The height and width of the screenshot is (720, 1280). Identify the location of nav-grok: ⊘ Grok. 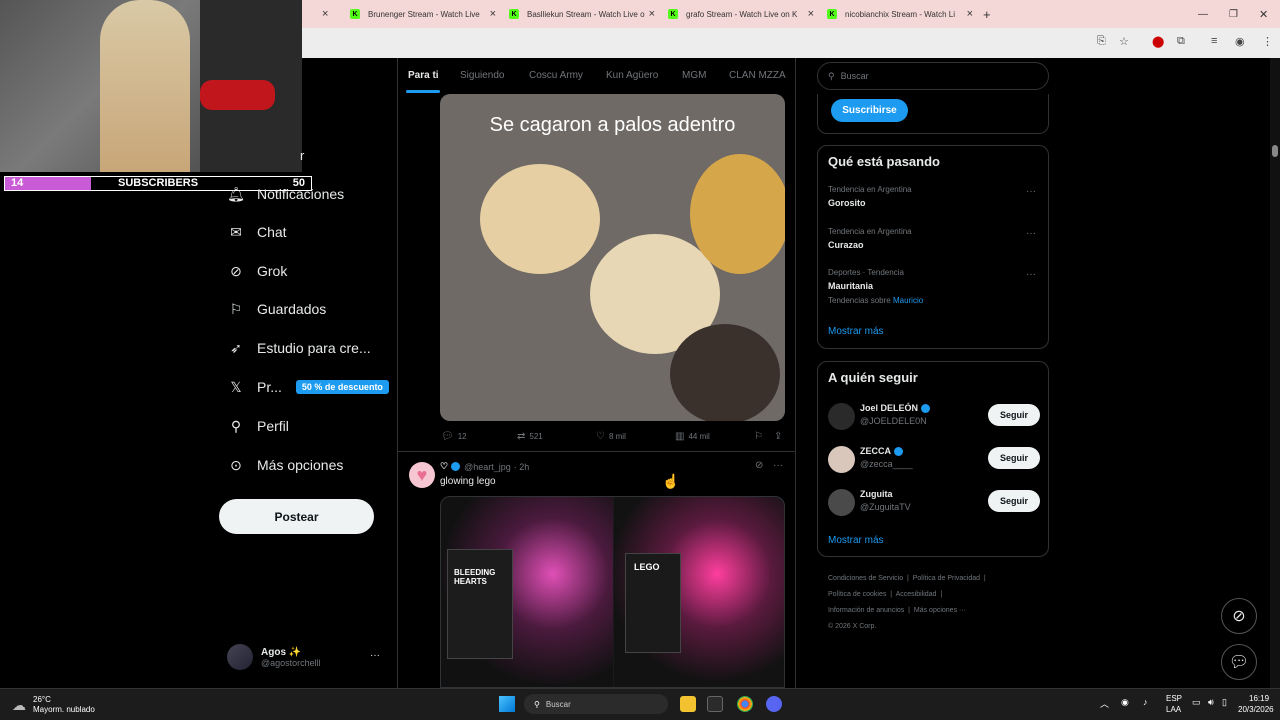
(257, 271).